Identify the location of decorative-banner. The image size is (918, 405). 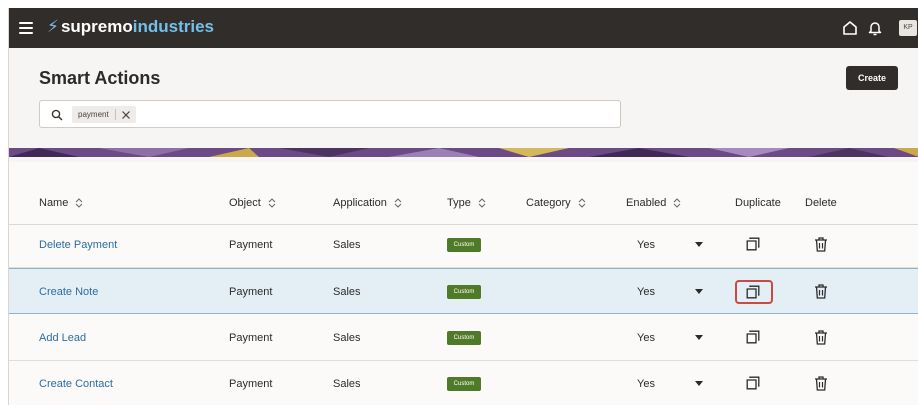
(463, 152).